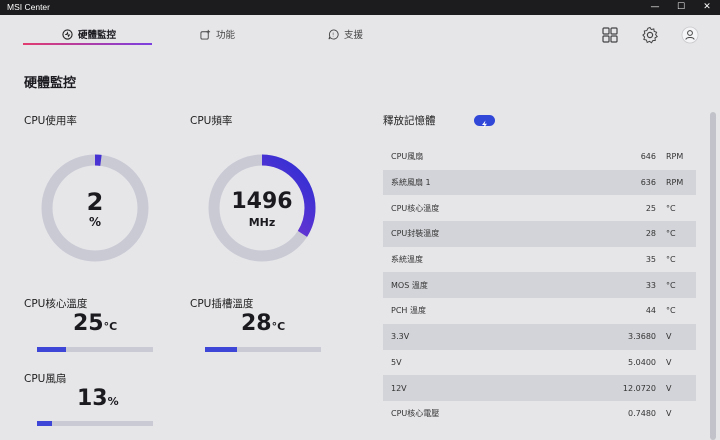 Image resolution: width=720 pixels, height=440 pixels. I want to click on scrollbar, so click(713, 276).